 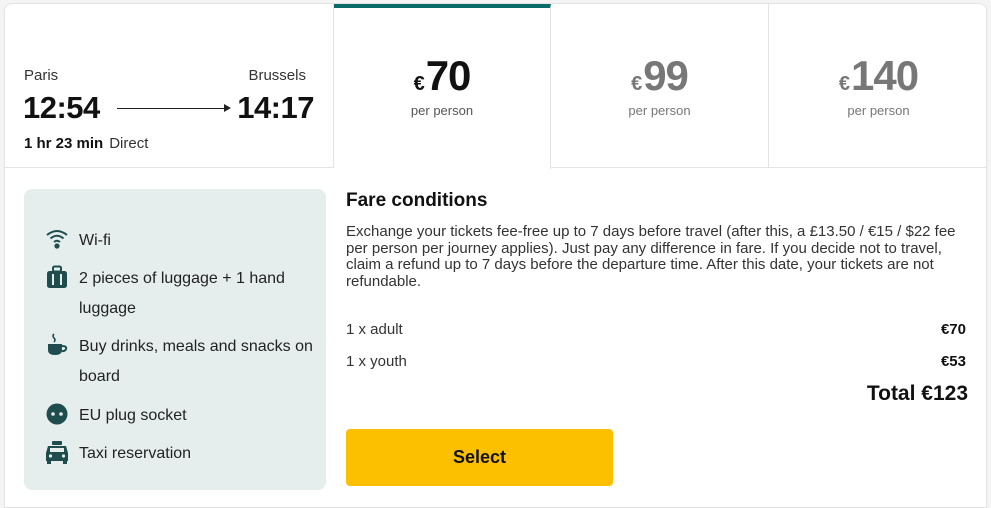 I want to click on price-amount: 99, so click(x=666, y=75).